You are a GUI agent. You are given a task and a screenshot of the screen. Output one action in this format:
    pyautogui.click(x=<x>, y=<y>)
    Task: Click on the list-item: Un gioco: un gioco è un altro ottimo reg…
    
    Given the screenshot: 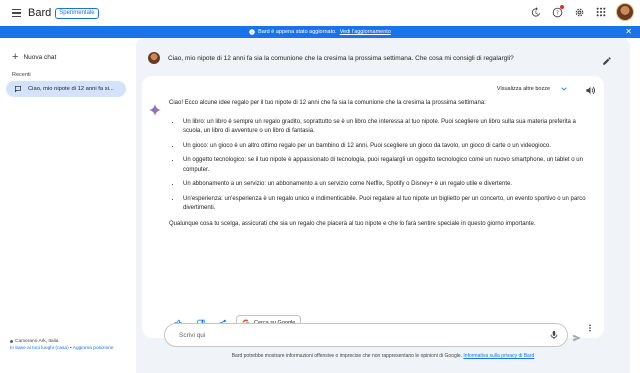 What is the action you would take?
    pyautogui.click(x=387, y=147)
    